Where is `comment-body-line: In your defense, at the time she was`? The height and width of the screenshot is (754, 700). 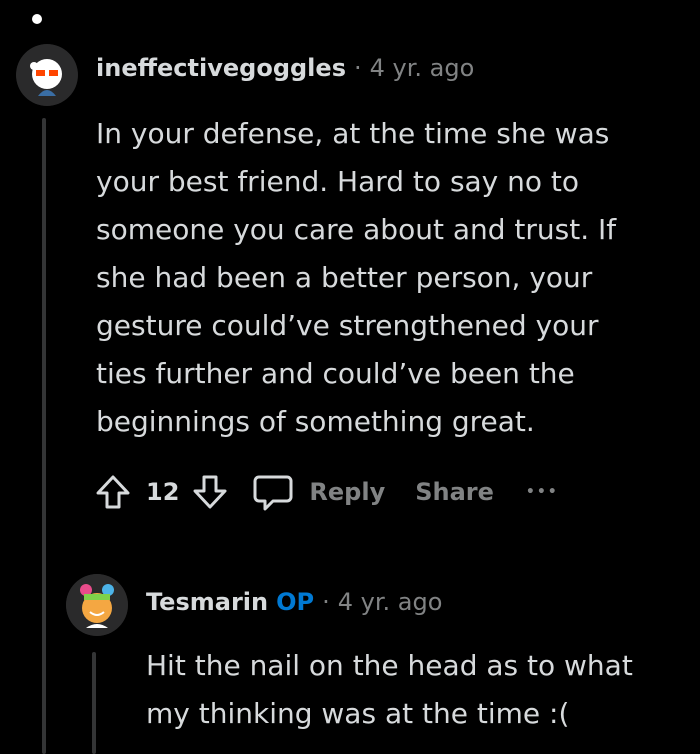
comment-body-line: In your defense, at the time she was is located at coordinates (353, 133).